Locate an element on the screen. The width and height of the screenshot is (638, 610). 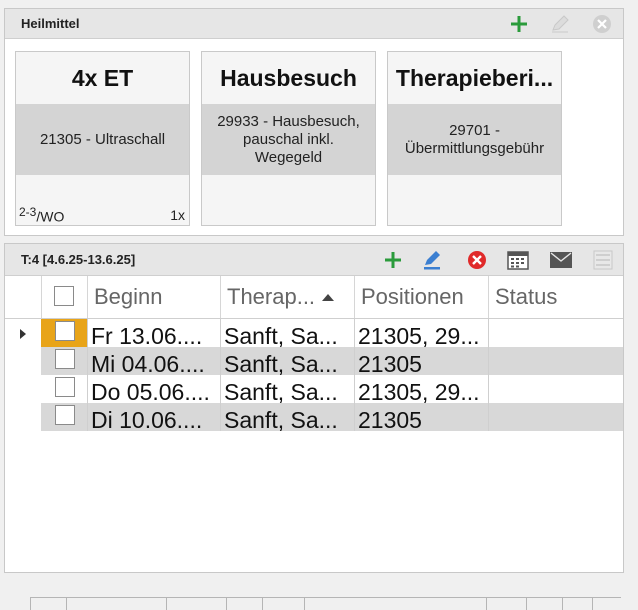
card-position: 21305 - Ultraschall is located at coordinates (102, 139).